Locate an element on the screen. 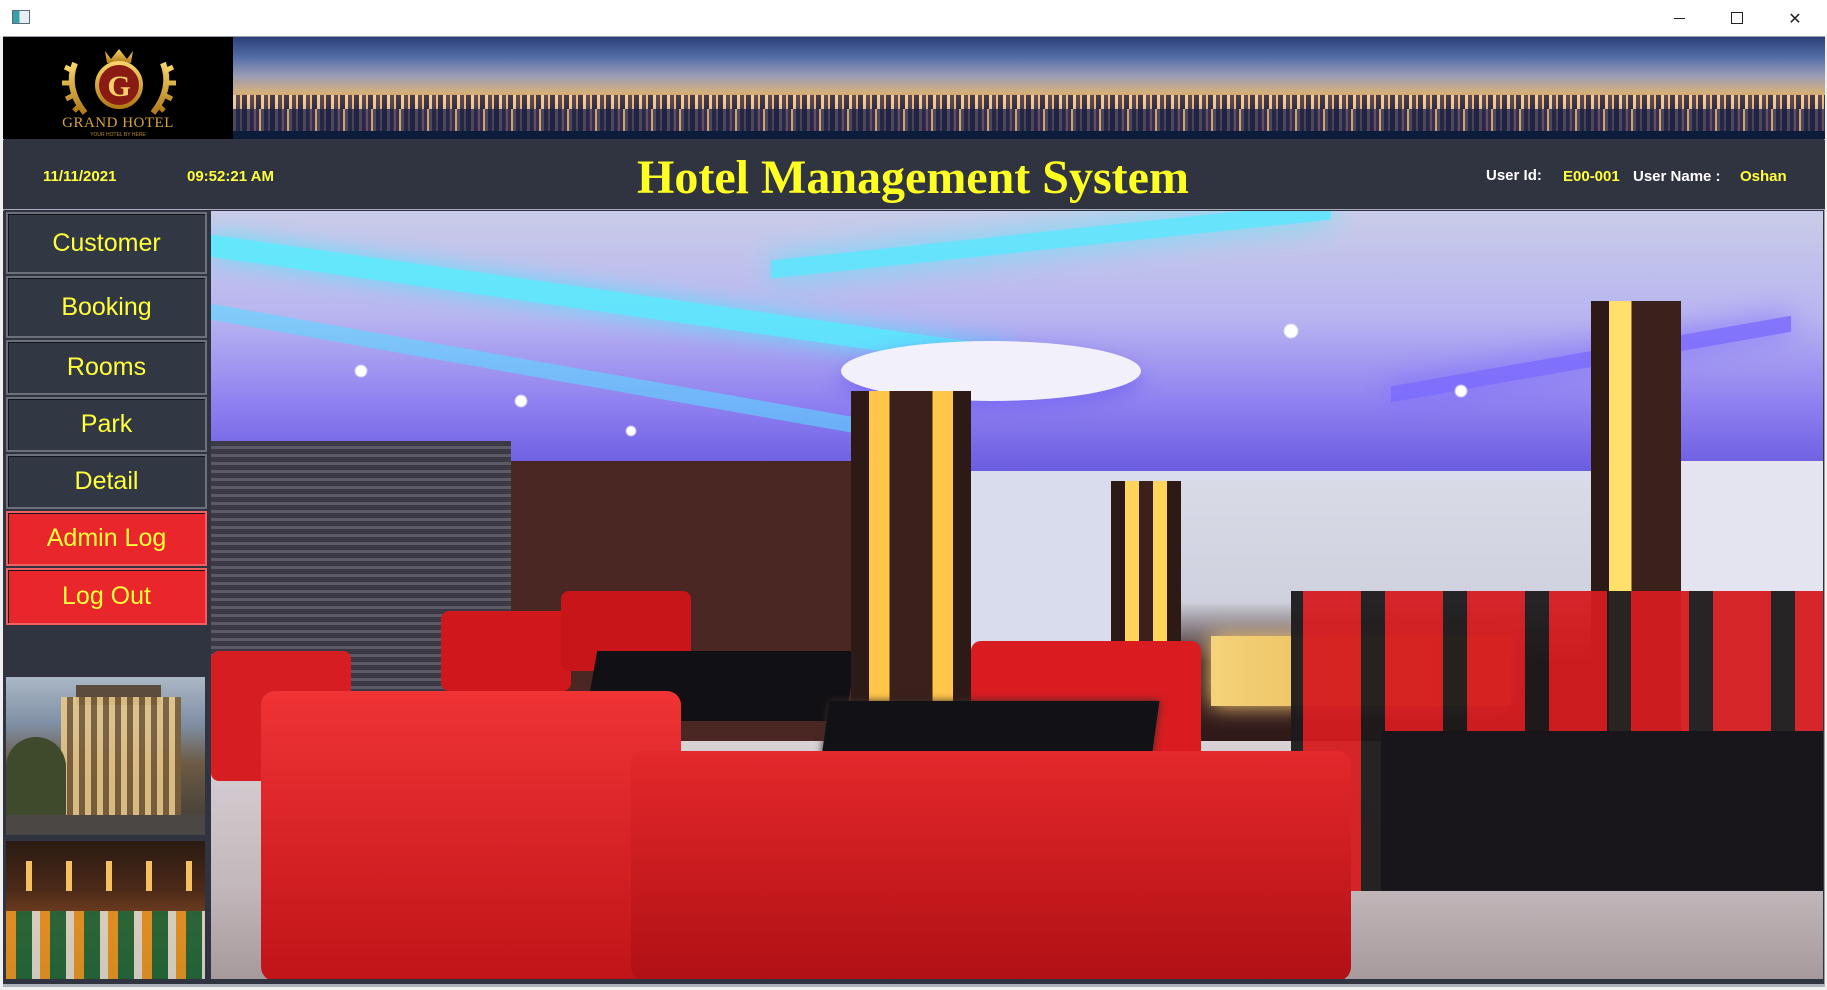 This screenshot has width=1827, height=990. hotel-banner-image is located at coordinates (1029, 88).